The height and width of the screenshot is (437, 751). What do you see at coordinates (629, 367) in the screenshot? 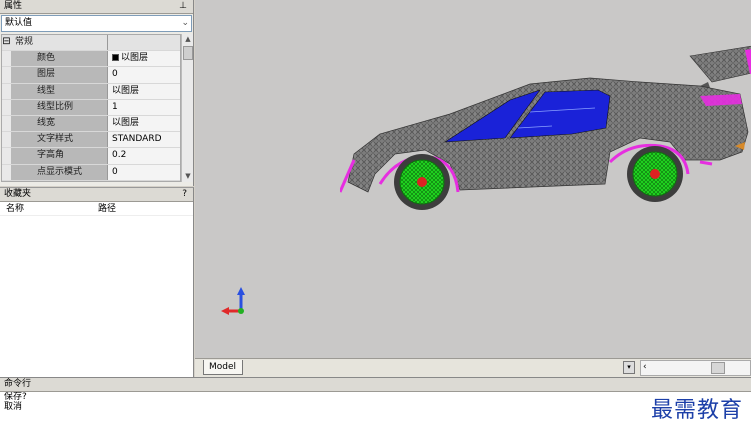
I see `tab-menu-icon: ▾` at bounding box center [629, 367].